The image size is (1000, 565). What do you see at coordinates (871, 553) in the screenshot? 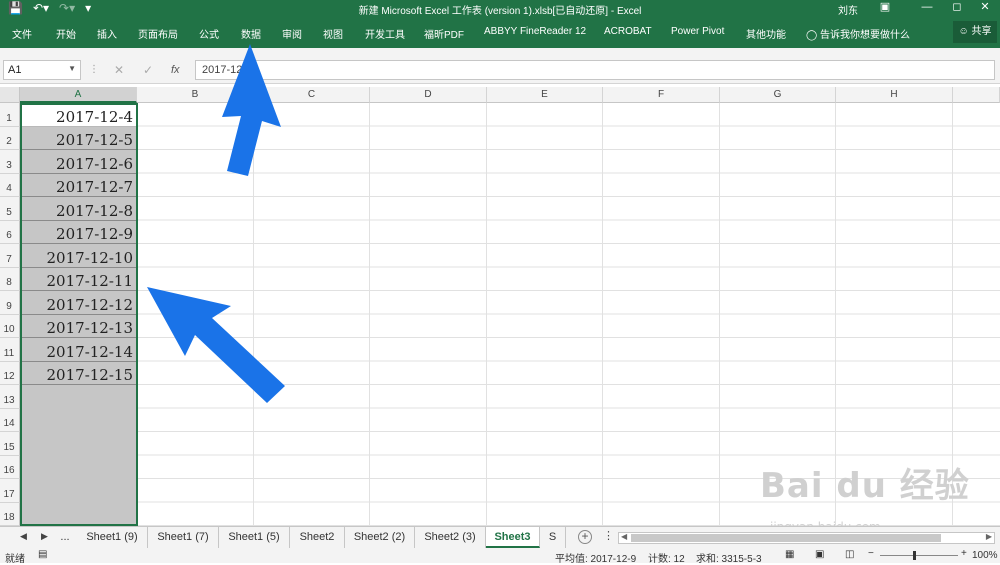
I see `zoom-out-icon: −` at bounding box center [871, 553].